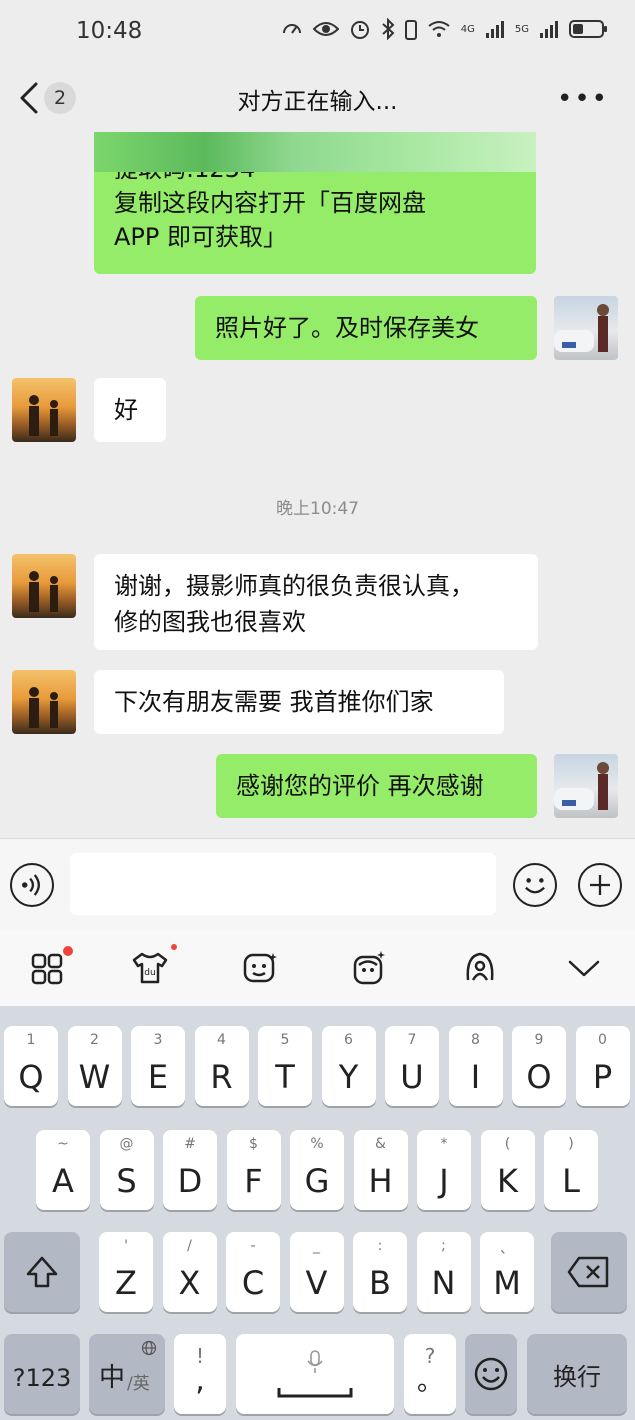  What do you see at coordinates (130, 410) in the screenshot?
I see `message-bubble-incoming: 好` at bounding box center [130, 410].